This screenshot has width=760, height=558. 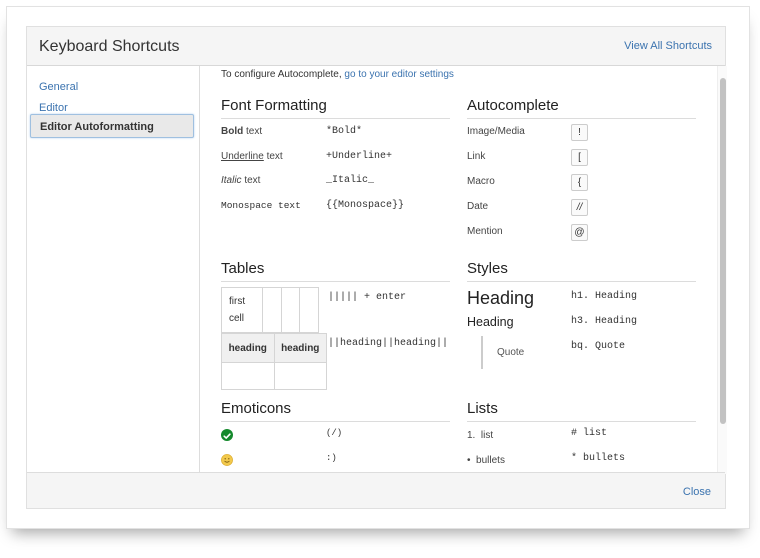 What do you see at coordinates (581, 421) in the screenshot?
I see `lists-divider` at bounding box center [581, 421].